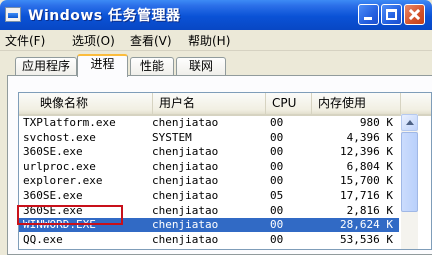  Describe the element at coordinates (366, 195) in the screenshot. I see `cell-memory: 17,716 K` at that location.